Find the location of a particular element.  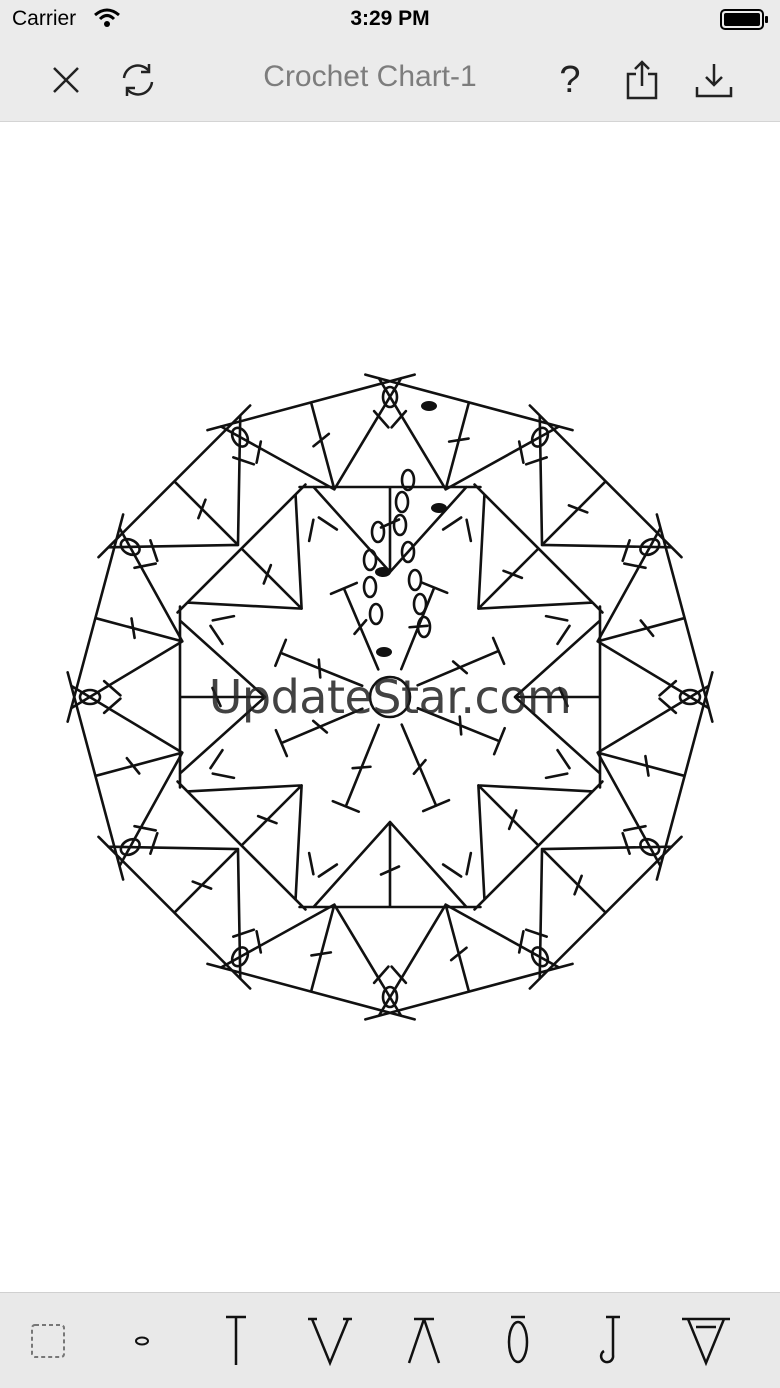

nav-bar: Crochet Chart-1 ? is located at coordinates (390, 81).